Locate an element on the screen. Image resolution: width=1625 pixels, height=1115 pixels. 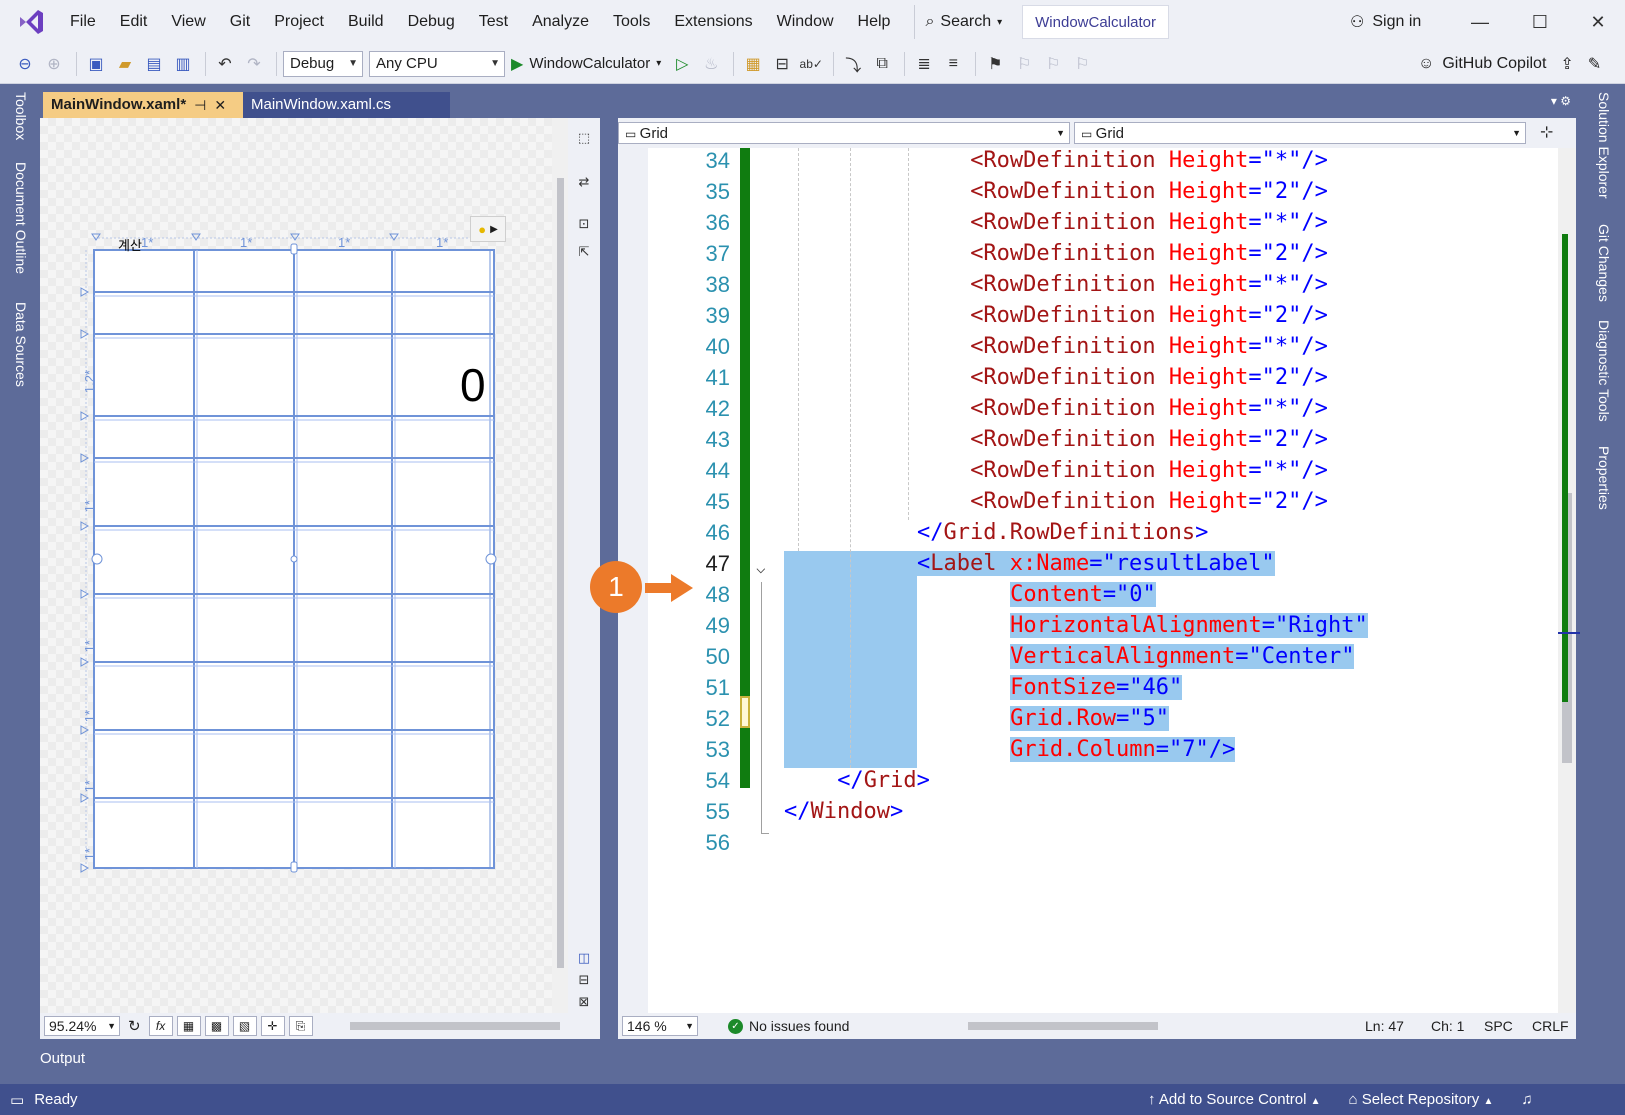
select-repository-button: ⌂ Select Repository ▲ is located at coordinates (1421, 1099).